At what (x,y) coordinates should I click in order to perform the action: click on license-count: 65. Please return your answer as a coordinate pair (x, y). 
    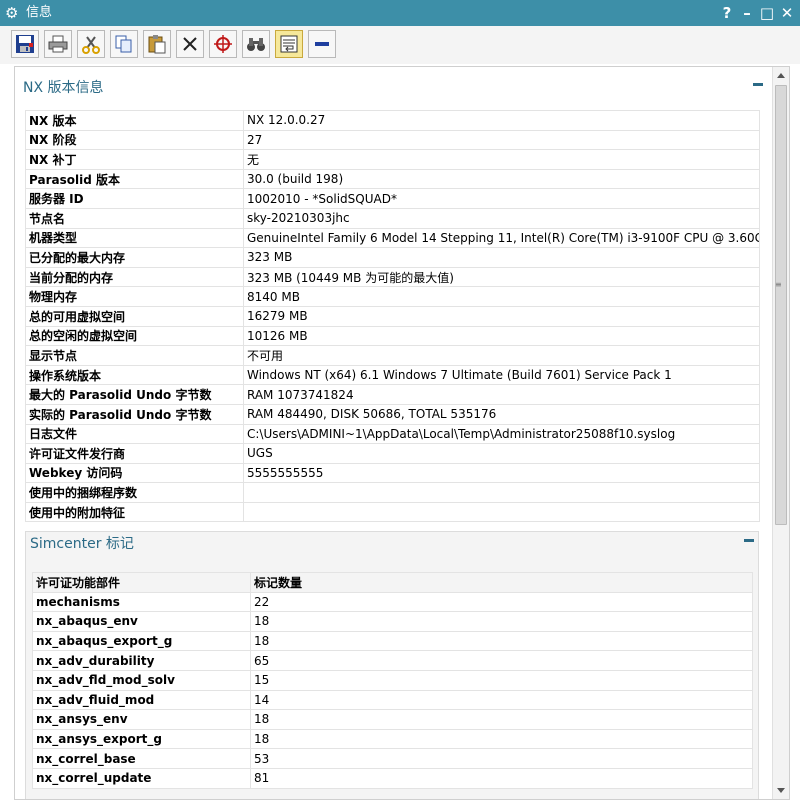
    Looking at the image, I should click on (501, 660).